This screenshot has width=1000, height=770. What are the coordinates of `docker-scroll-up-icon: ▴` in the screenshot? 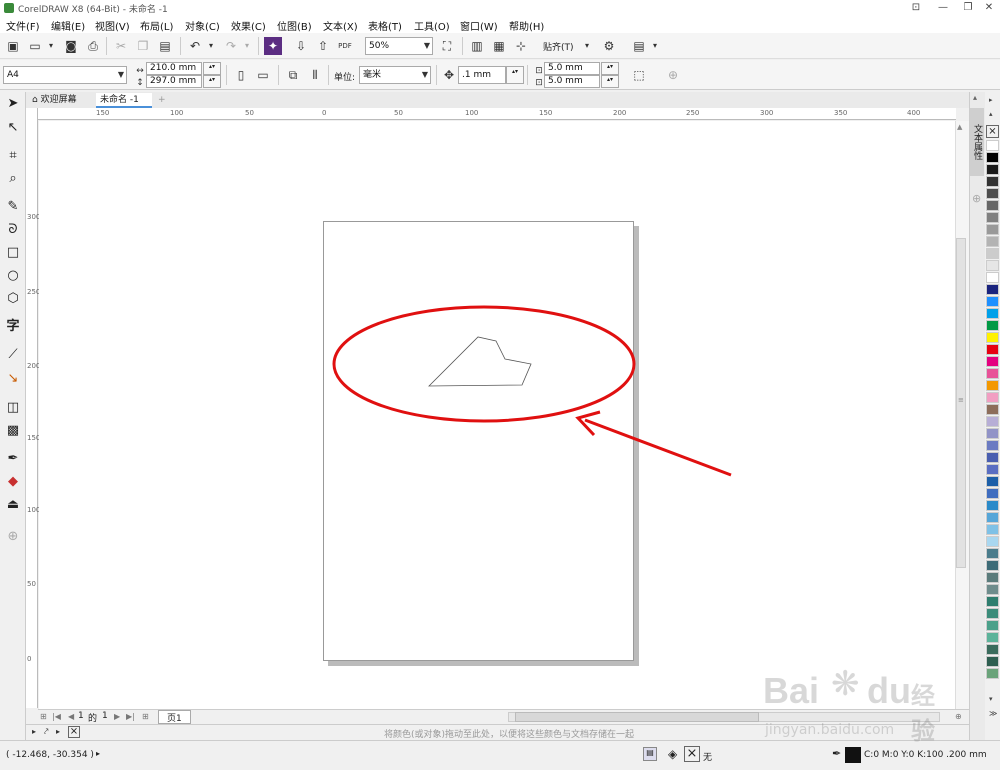 It's located at (975, 97).